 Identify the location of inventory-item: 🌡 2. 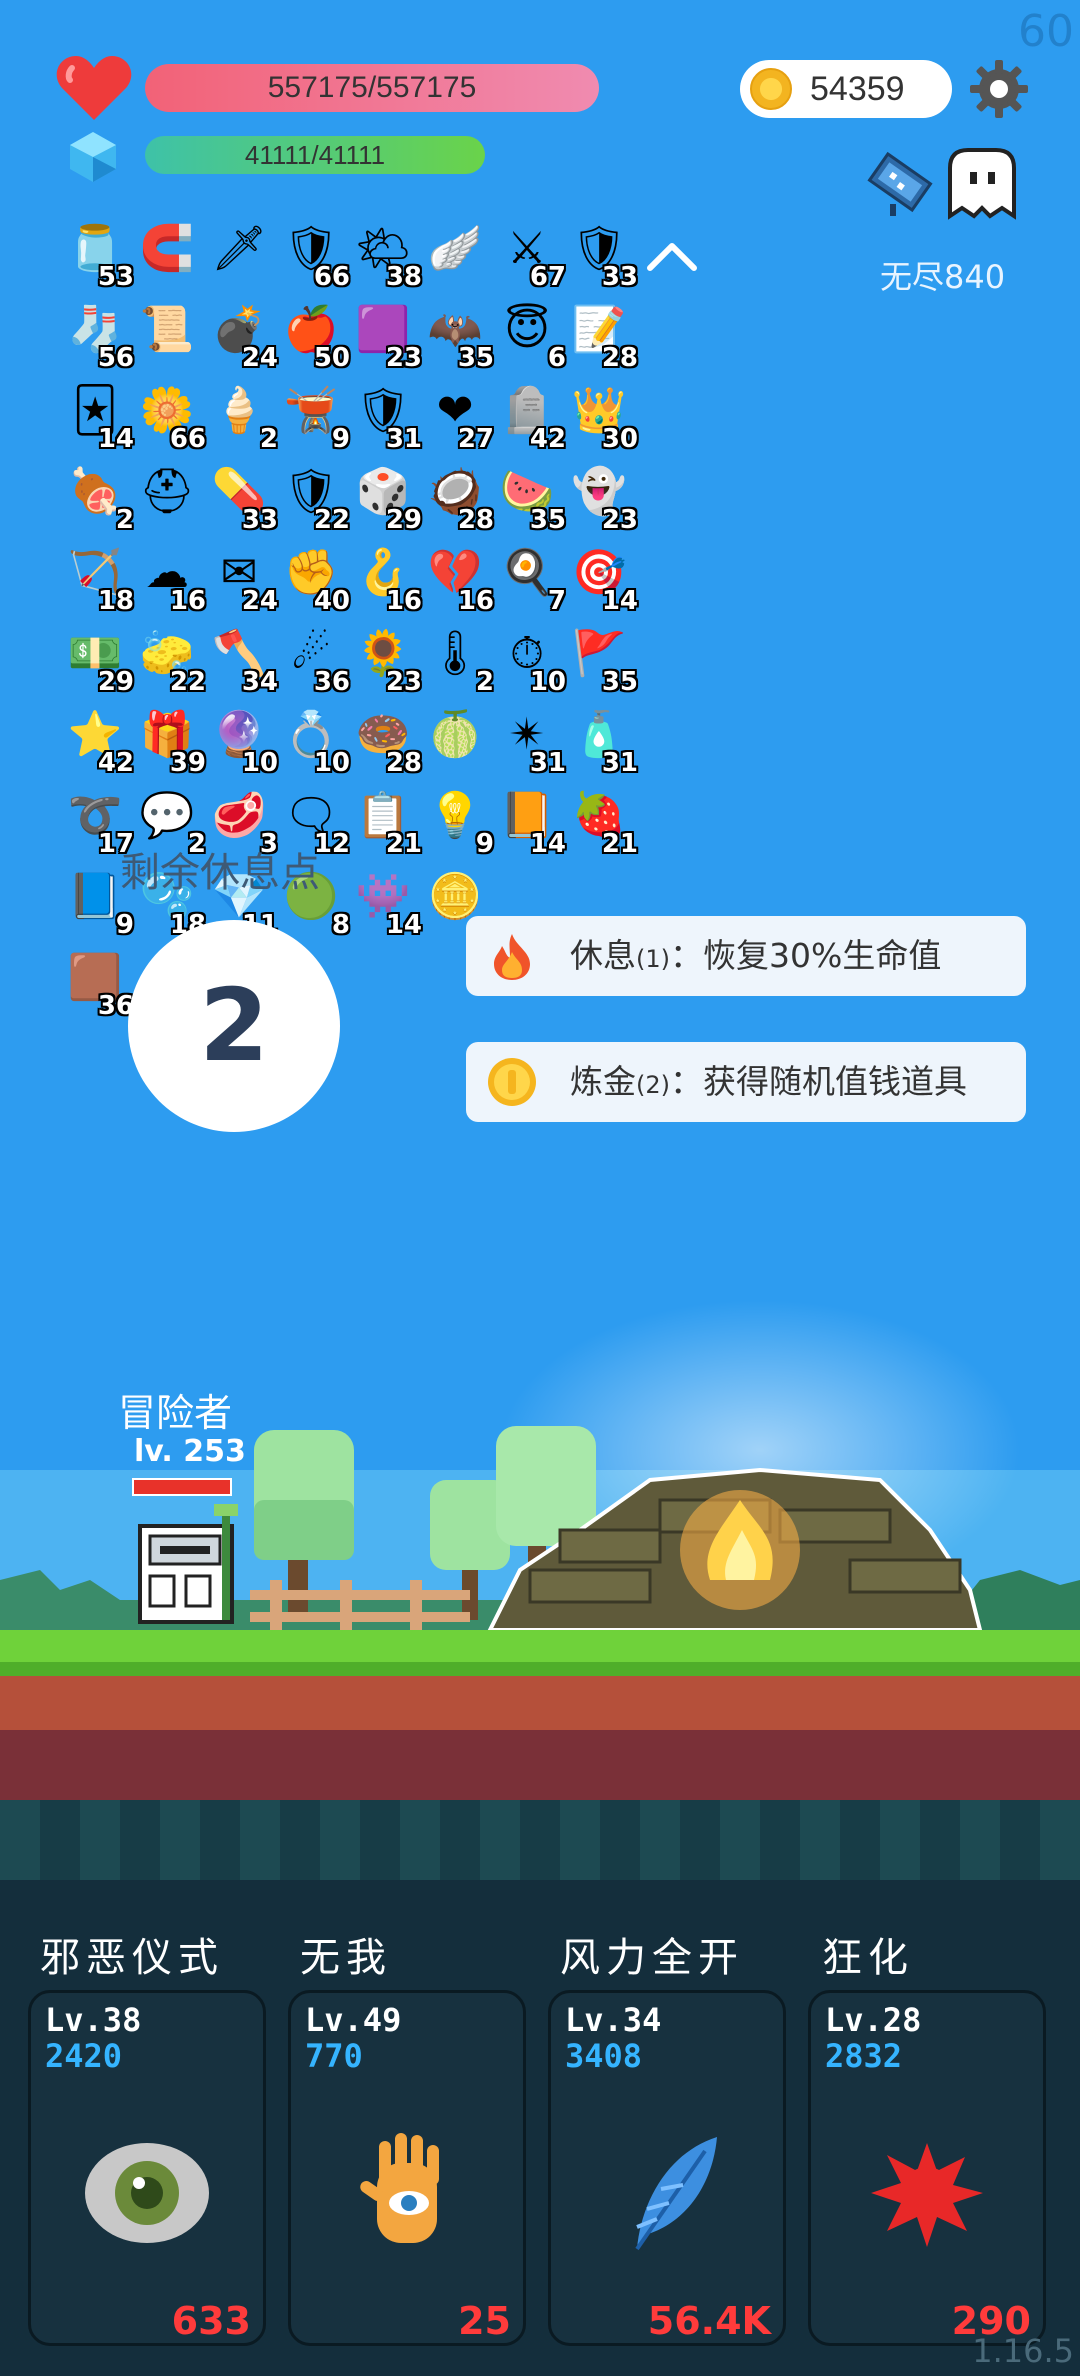
(460, 660).